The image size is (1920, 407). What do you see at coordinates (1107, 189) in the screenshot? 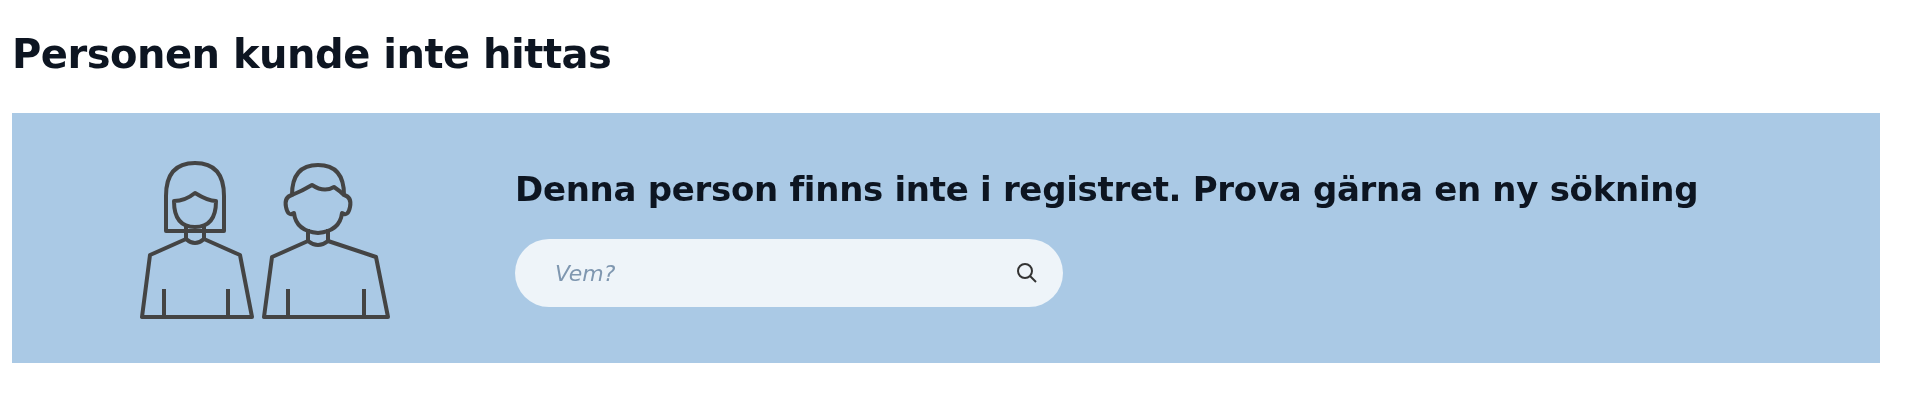
I see `not-found-message: Denna person finns inte i registret. Prova gärna en ny sökning` at bounding box center [1107, 189].